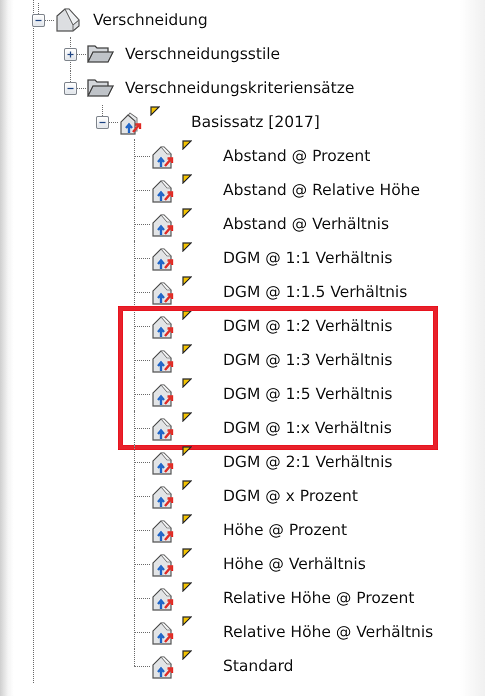 The width and height of the screenshot is (485, 696). What do you see at coordinates (306, 224) in the screenshot?
I see `tree-item-label: Abstand @ Verhältnis` at bounding box center [306, 224].